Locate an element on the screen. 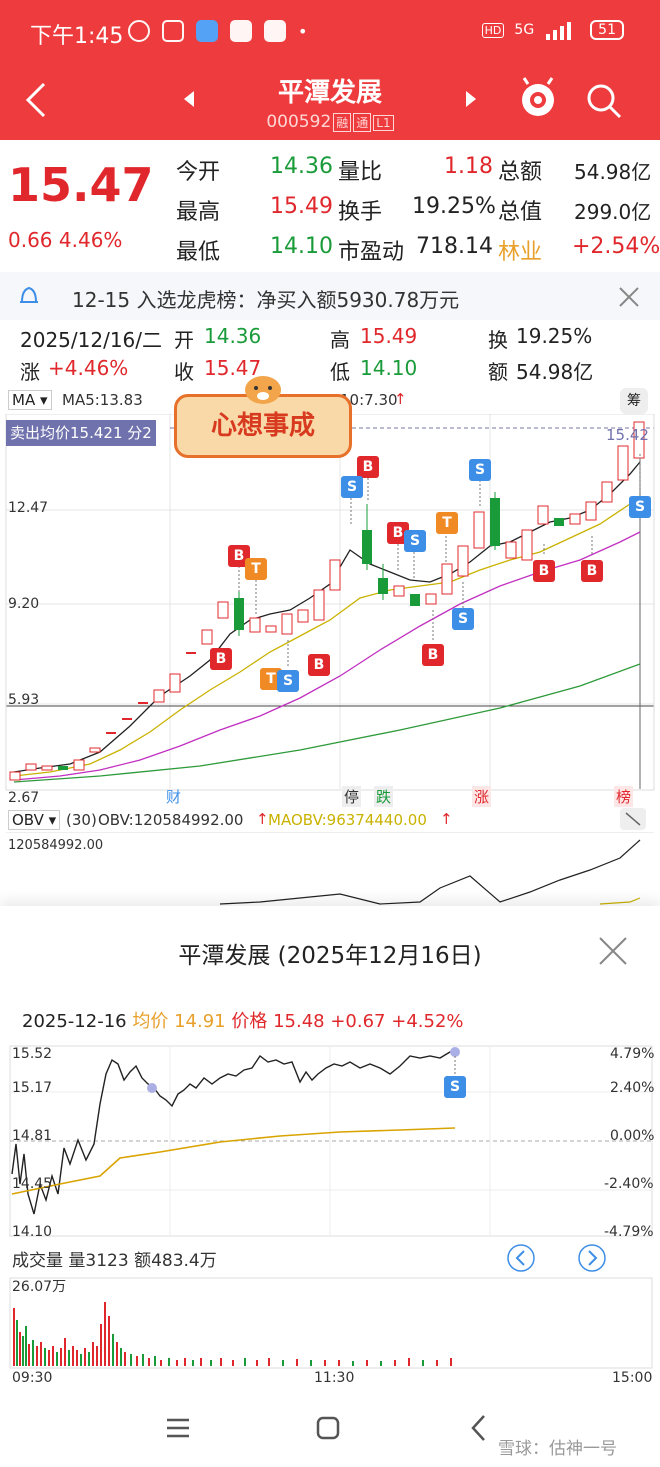  time-tick-mid: 11:30 is located at coordinates (334, 1378).